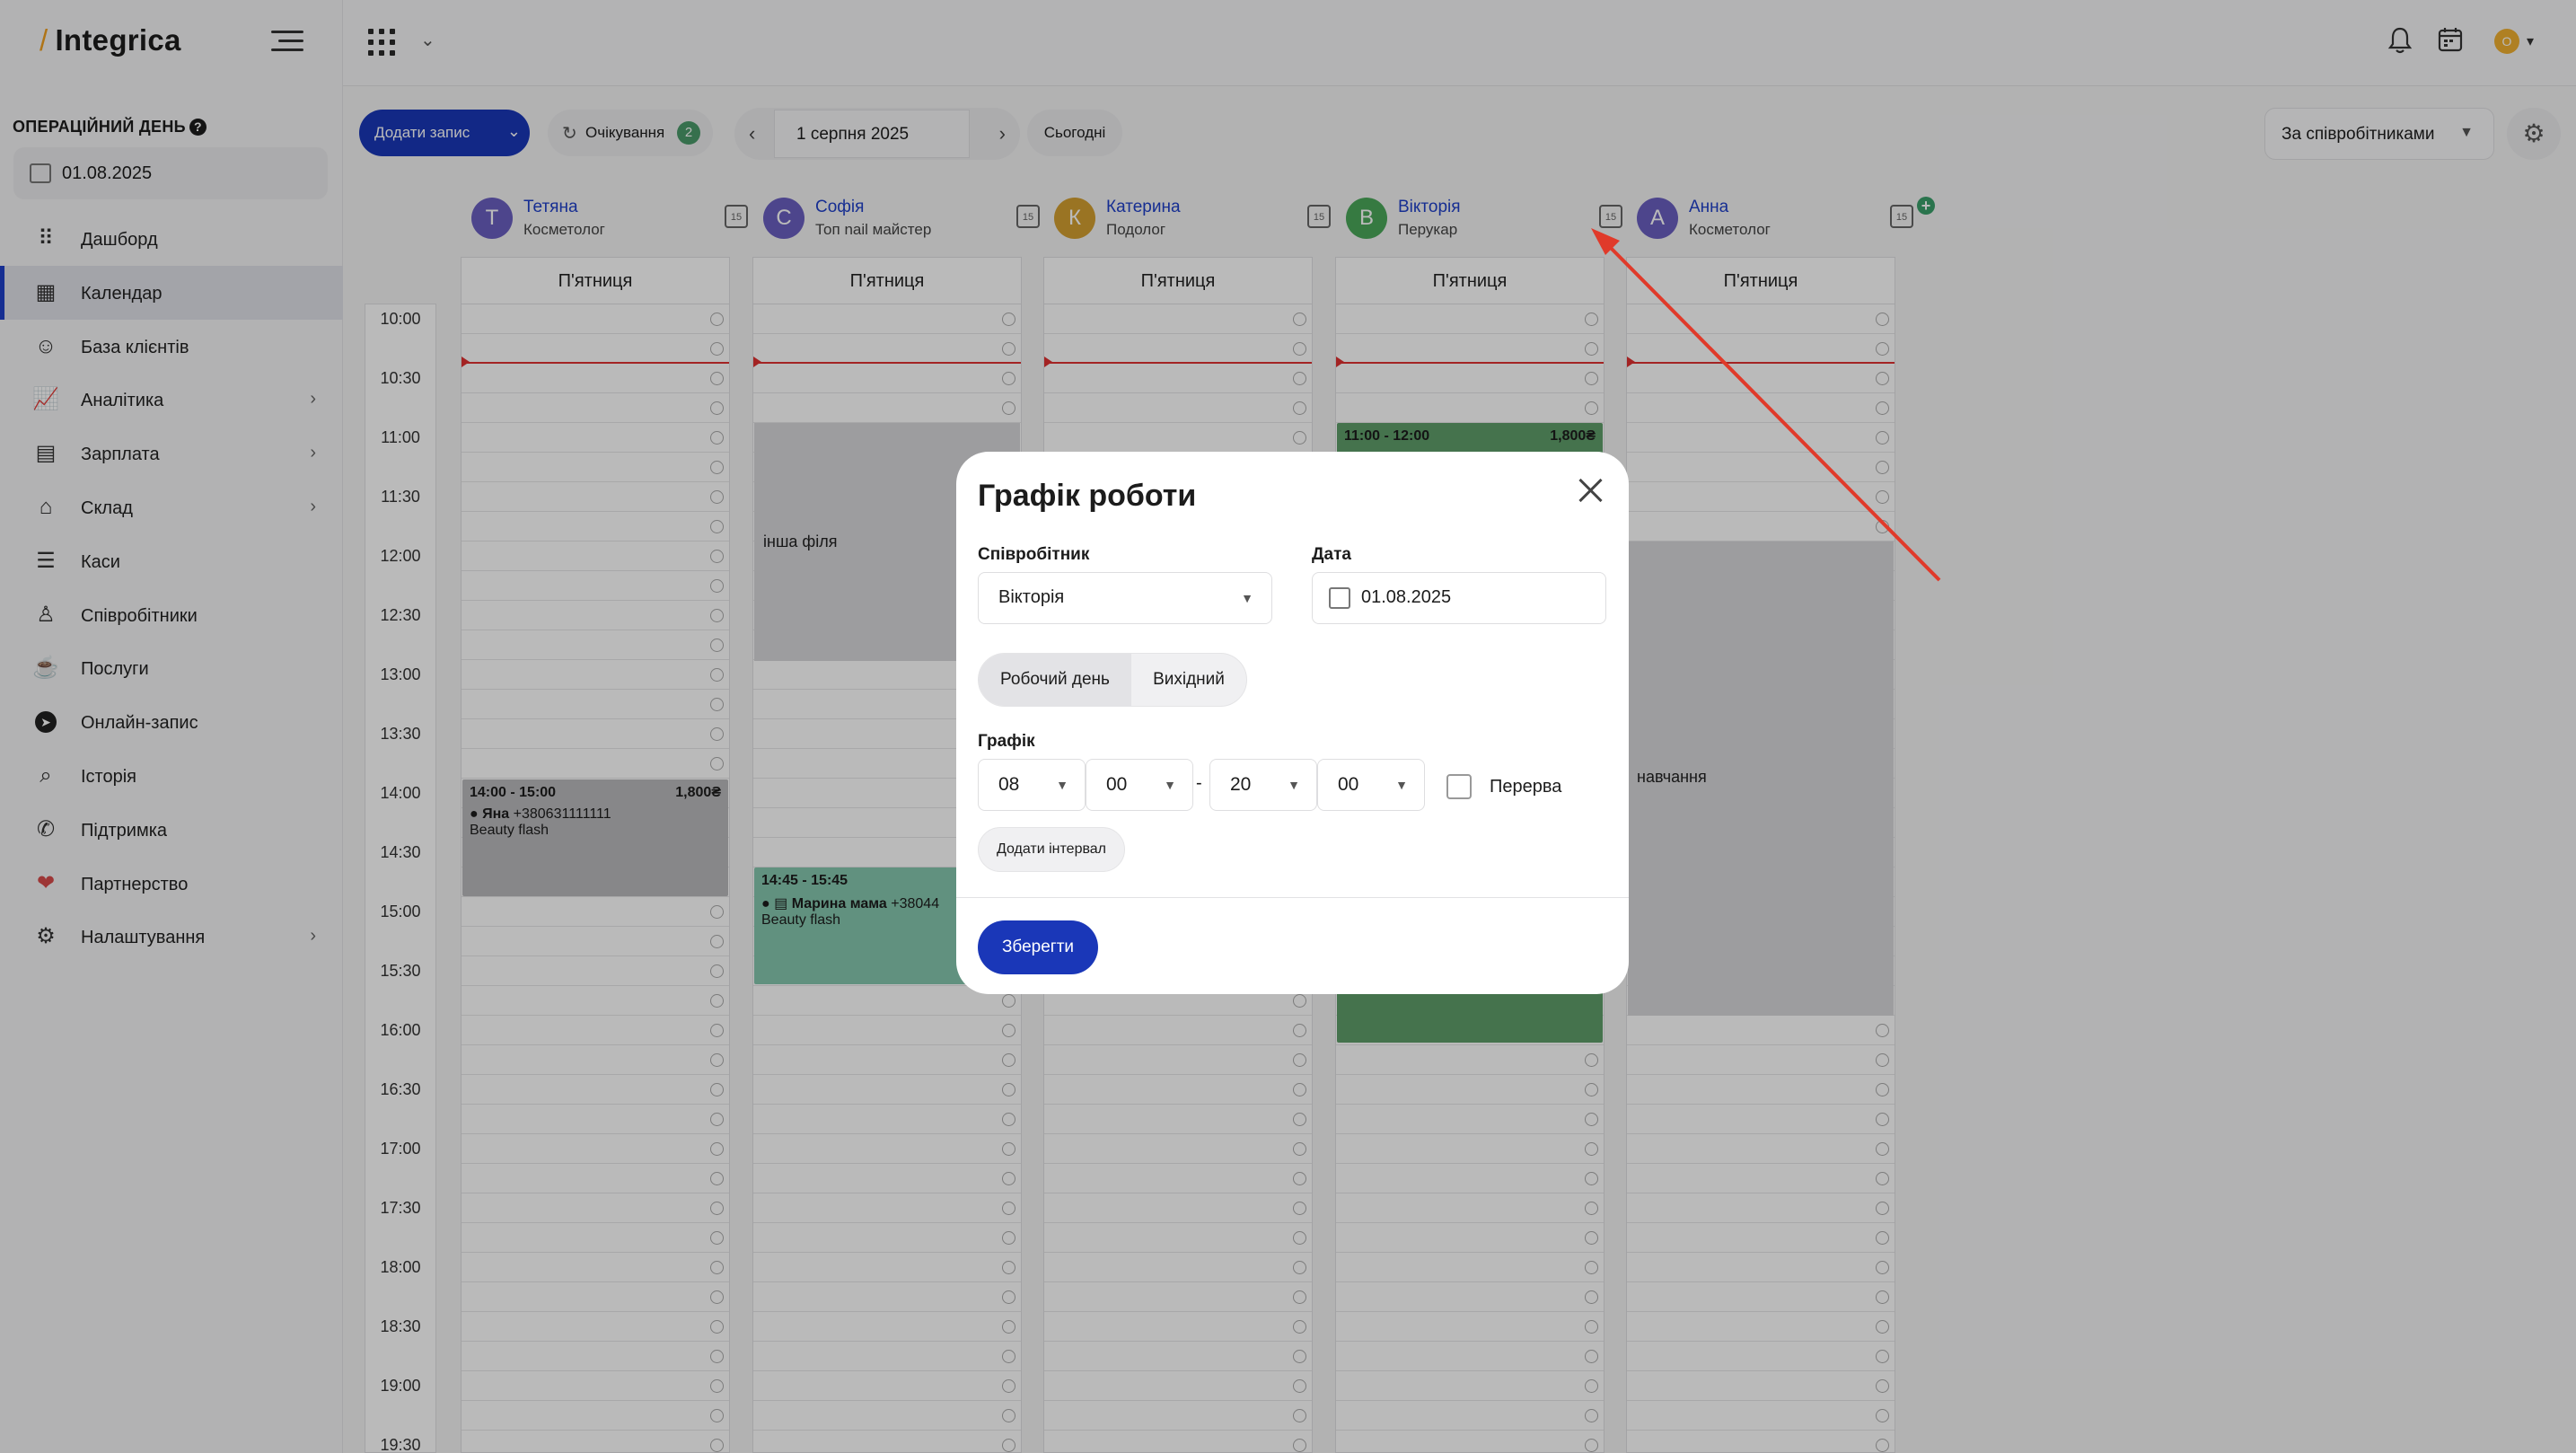 This screenshot has height=1453, width=2576. What do you see at coordinates (1459, 598) in the screenshot?
I see `date-input: 01.08.2025` at bounding box center [1459, 598].